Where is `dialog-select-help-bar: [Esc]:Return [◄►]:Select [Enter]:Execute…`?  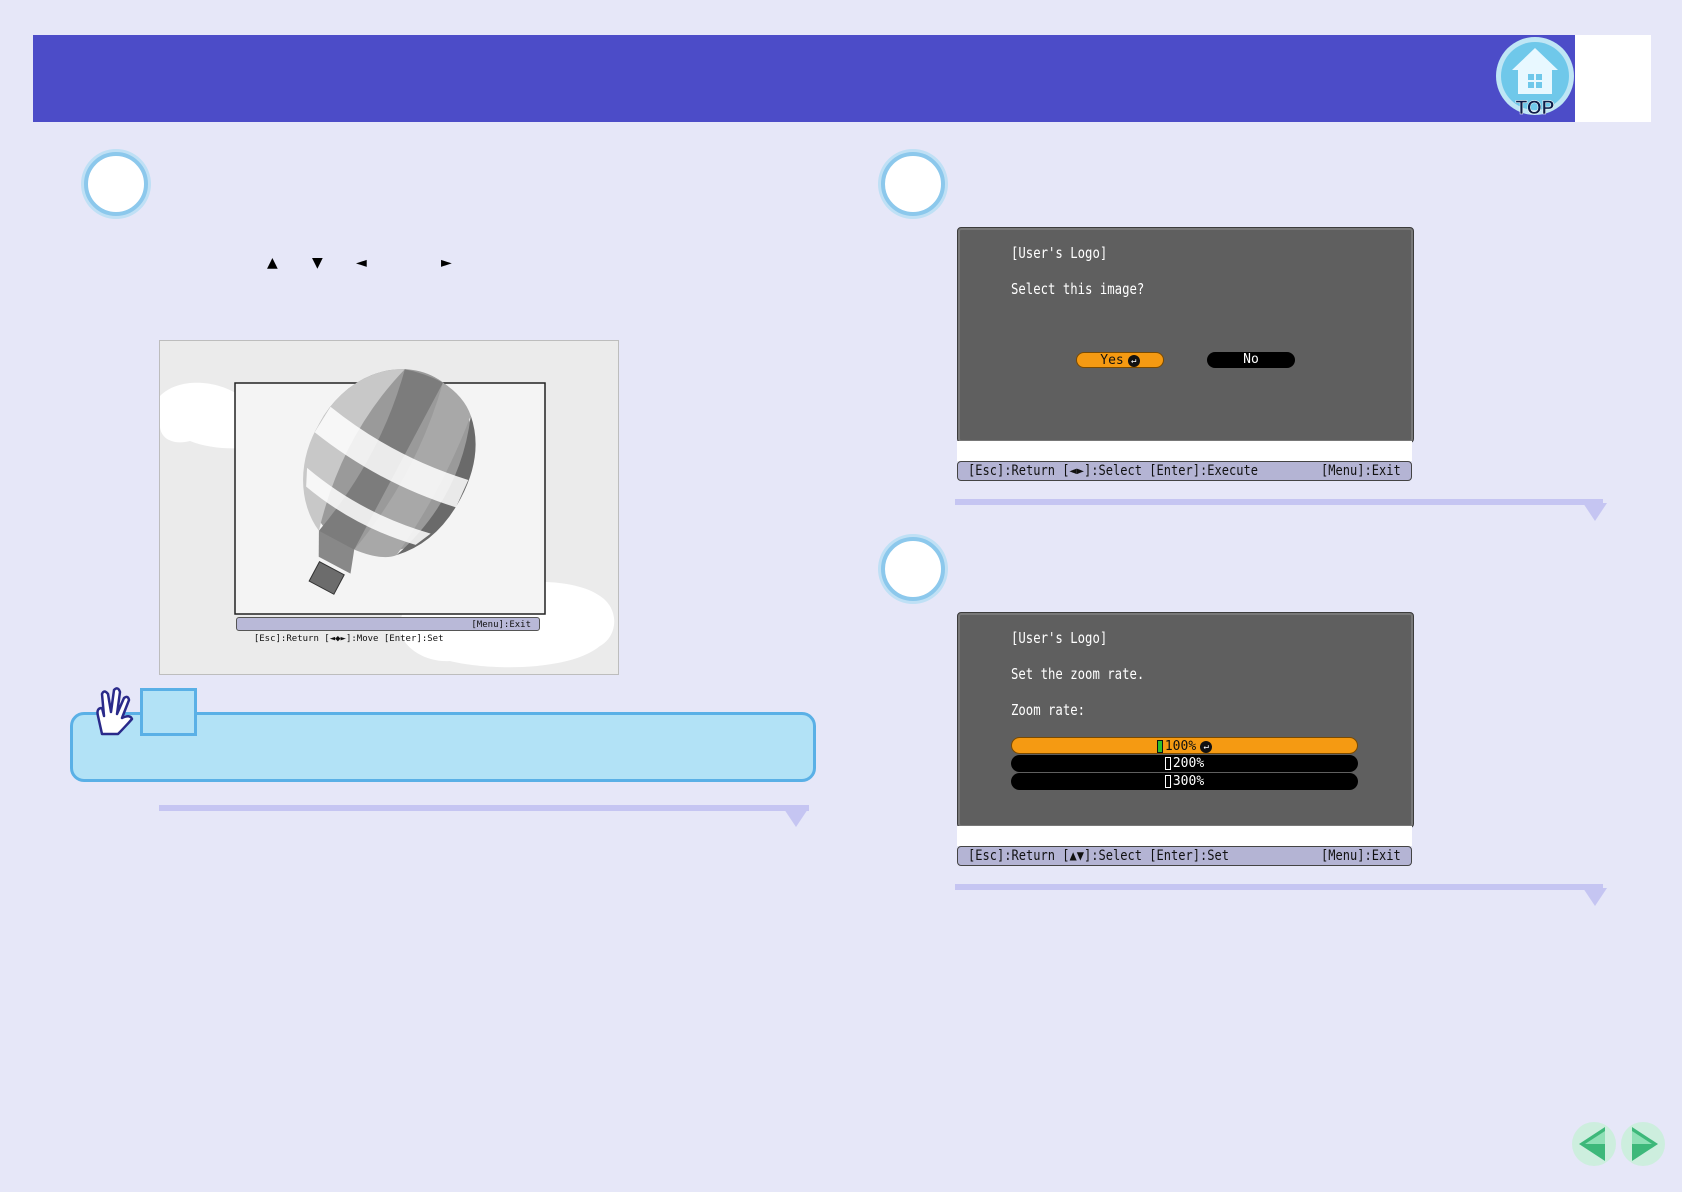 dialog-select-help-bar: [Esc]:Return [◄►]:Select [Enter]:Execute… is located at coordinates (1184, 471).